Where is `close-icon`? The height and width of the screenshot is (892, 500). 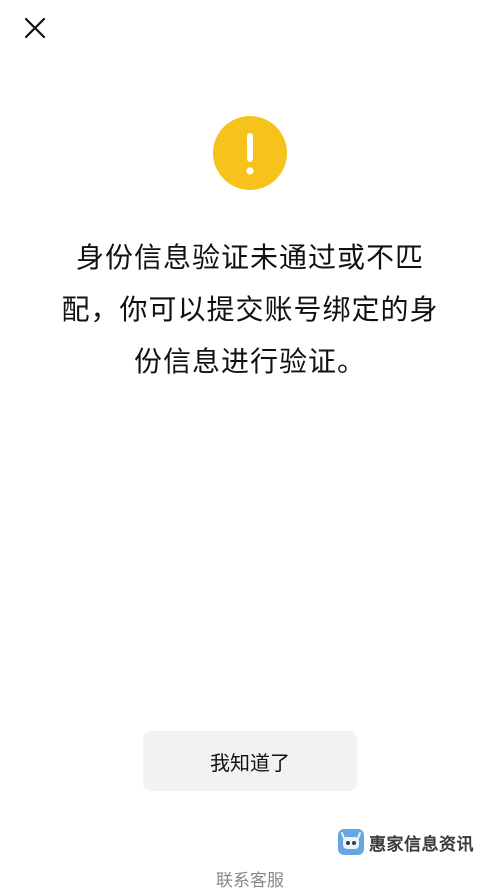 close-icon is located at coordinates (35, 28).